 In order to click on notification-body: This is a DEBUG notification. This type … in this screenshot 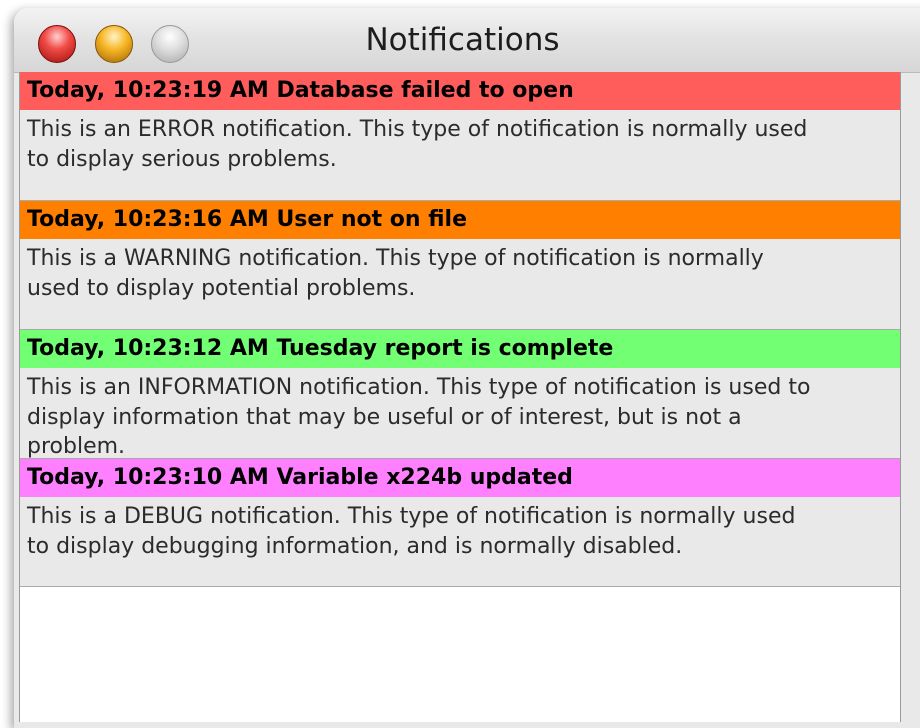, I will do `click(411, 531)`.